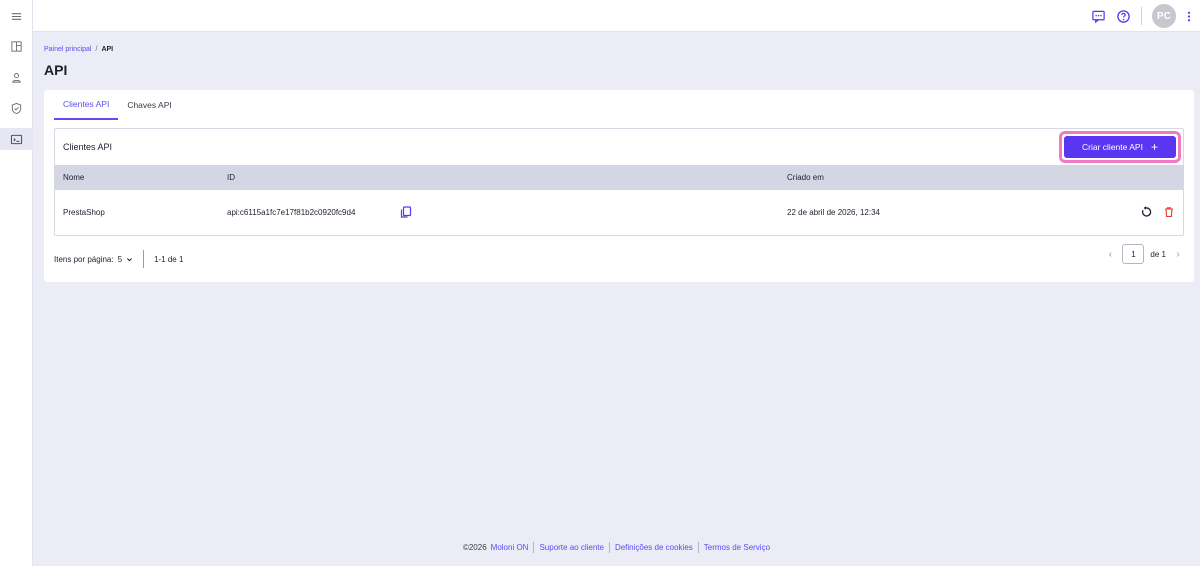  I want to click on create-api-client-button: Criar cliente API +, so click(1120, 147).